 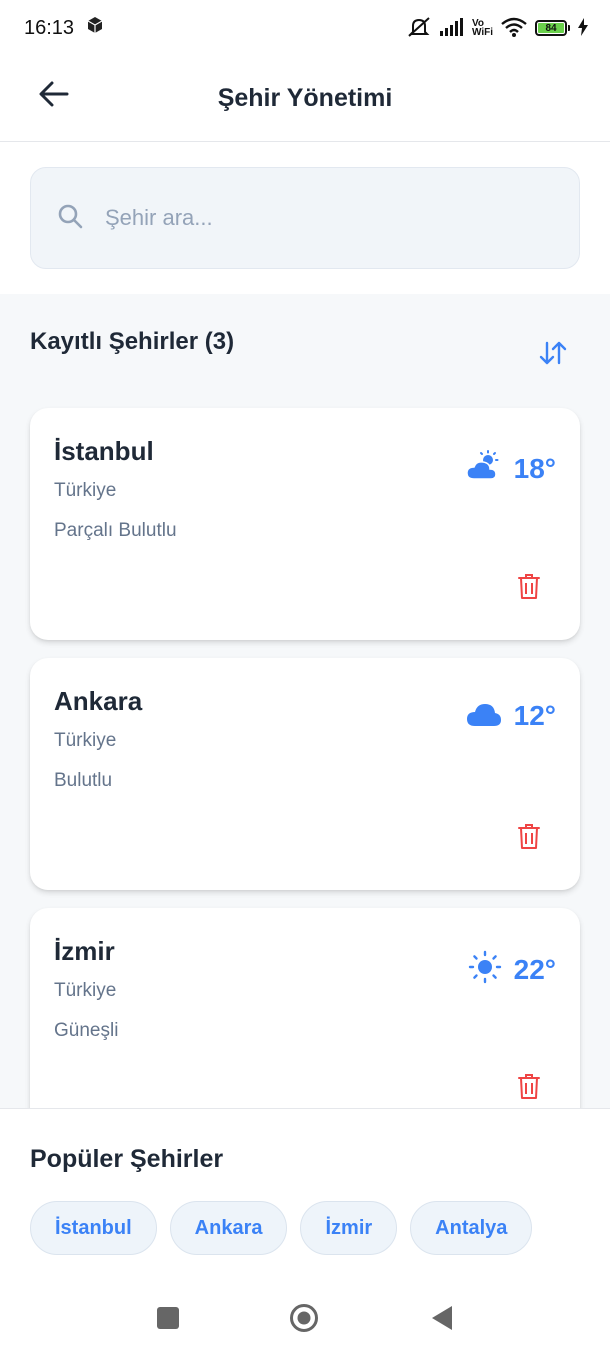 I want to click on home-circle-icon, so click(x=304, y=1320).